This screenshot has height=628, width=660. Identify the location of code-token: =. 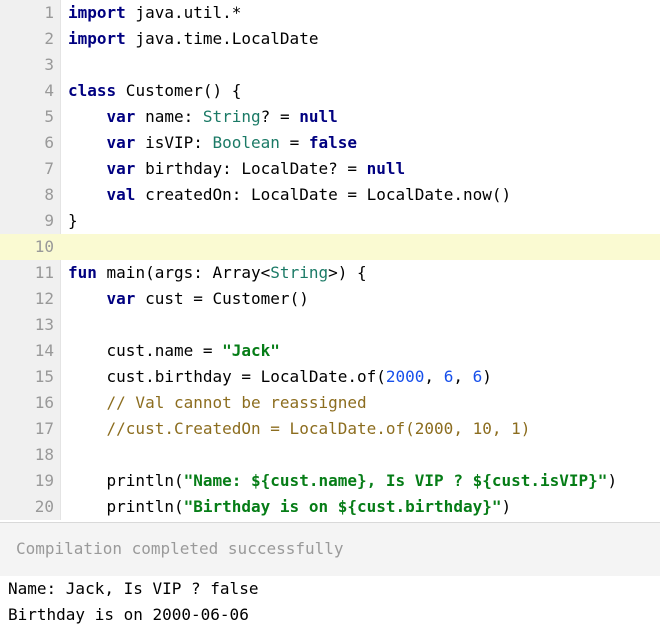
(294, 142).